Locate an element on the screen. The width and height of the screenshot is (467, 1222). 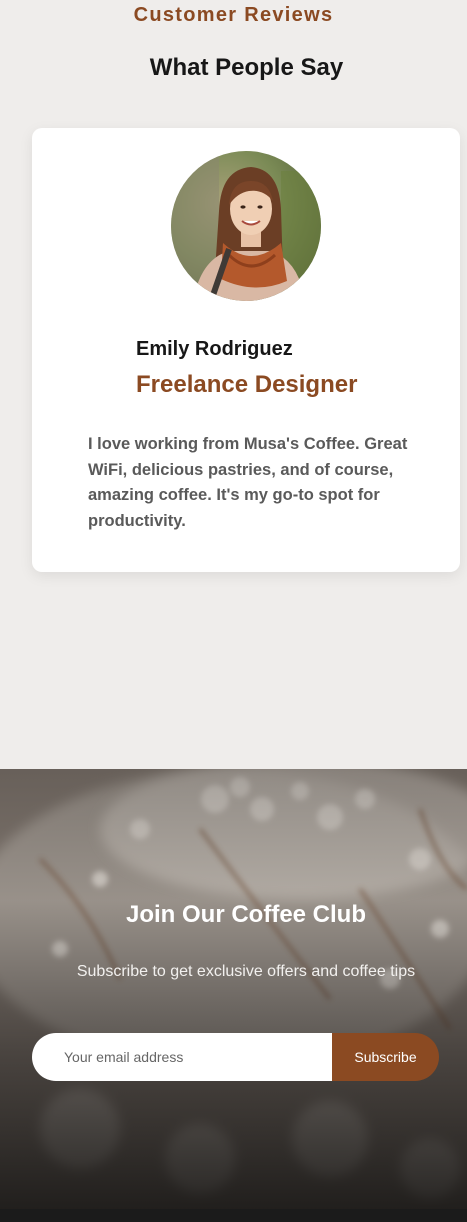
subscribe-form: Subscribe is located at coordinates (235, 1057).